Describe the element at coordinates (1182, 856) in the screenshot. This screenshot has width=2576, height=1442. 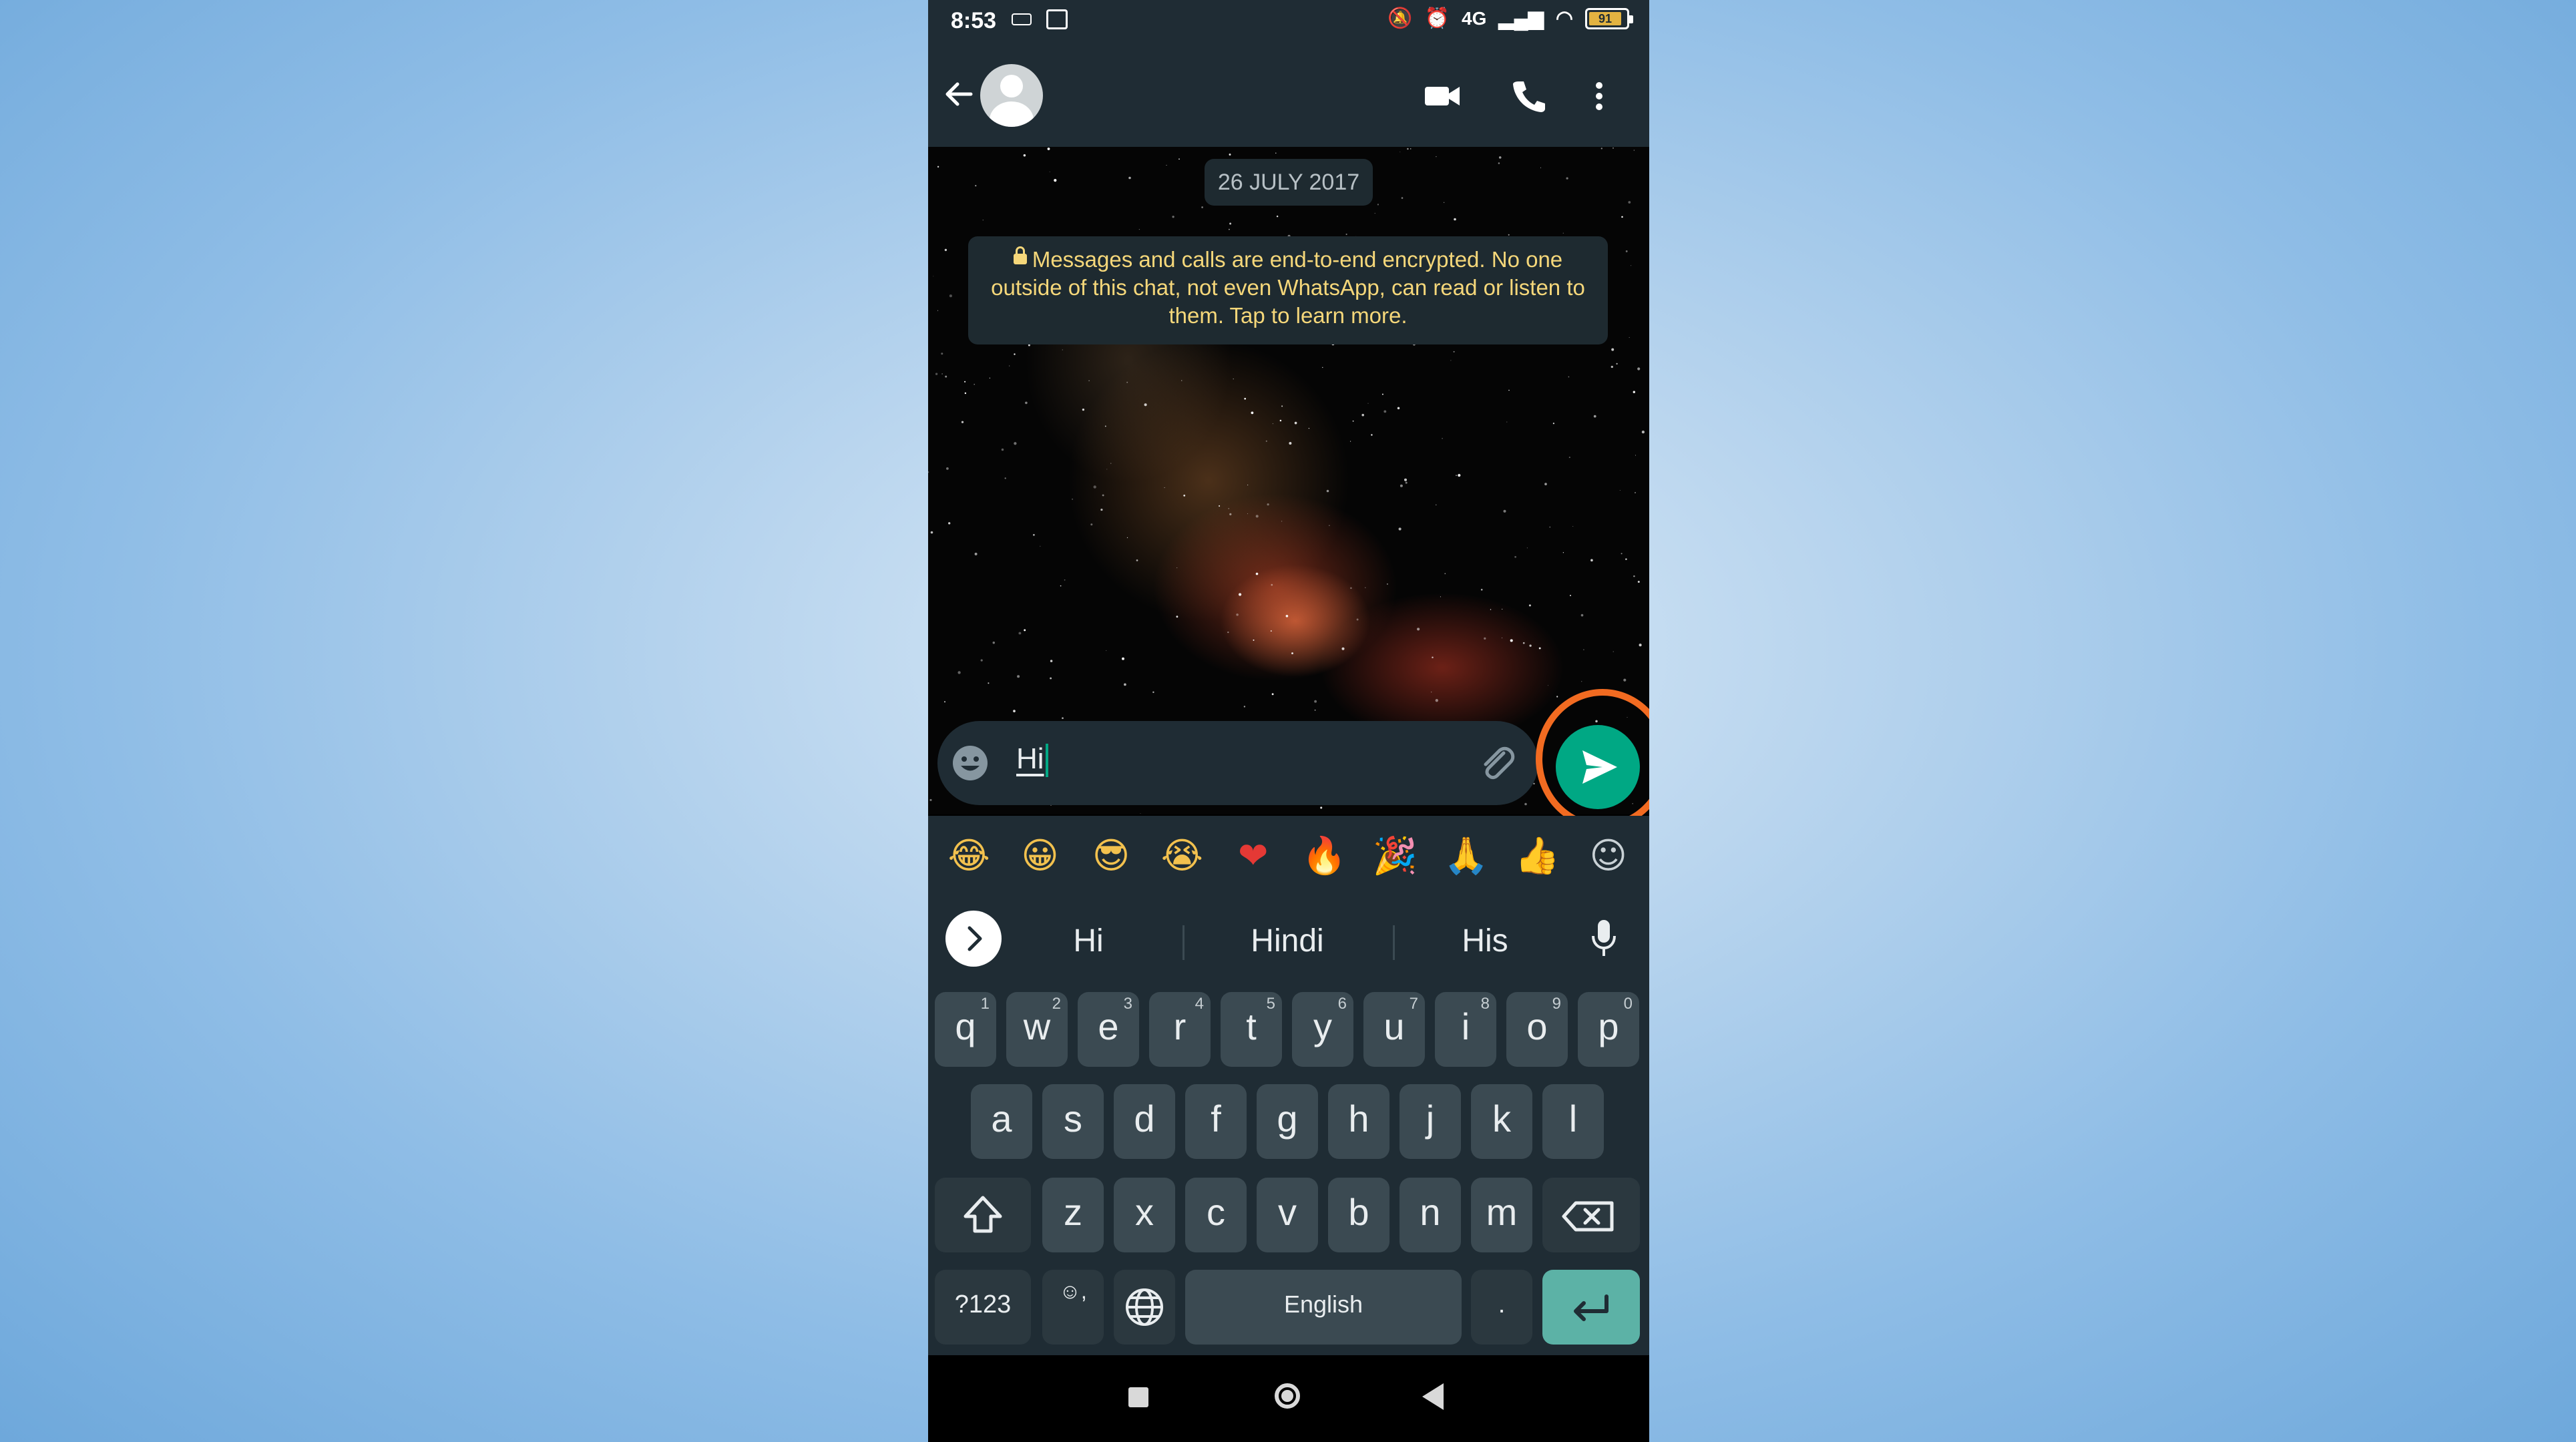
I see `emoji-crying-icon: 😭` at that location.